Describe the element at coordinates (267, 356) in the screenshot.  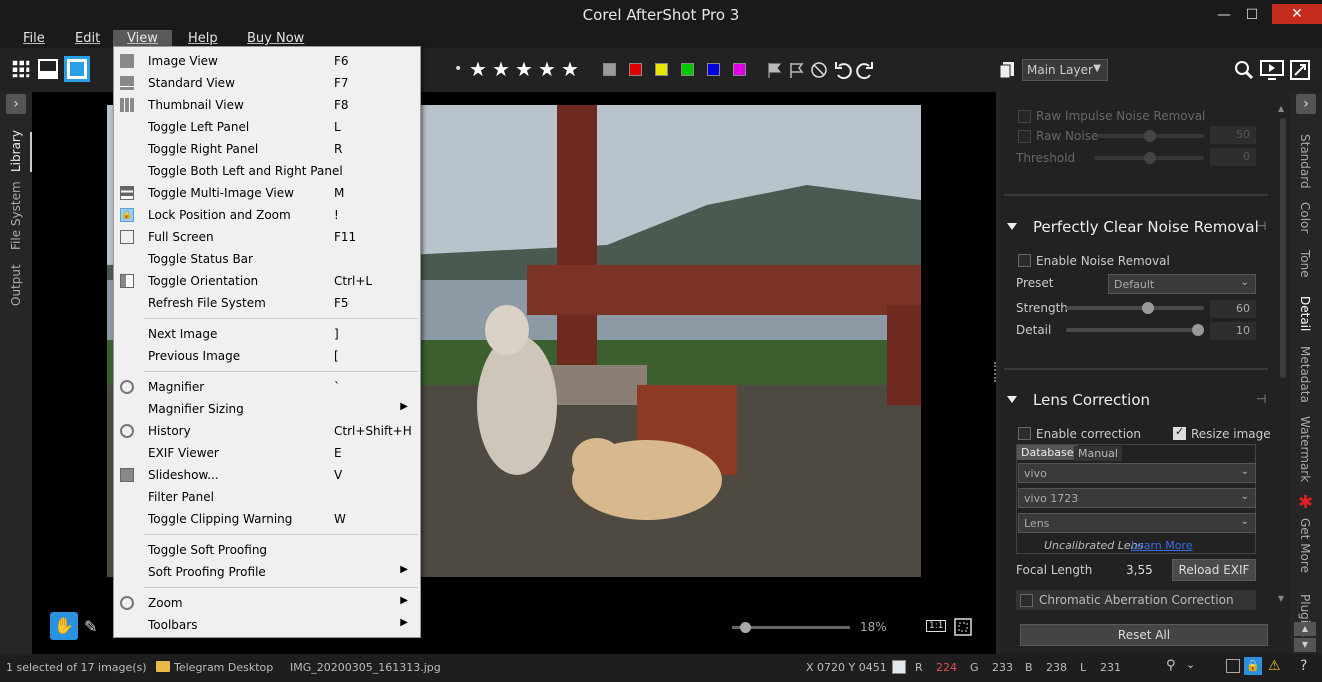
I see `menu-item-previous-image: Previous Image[` at that location.